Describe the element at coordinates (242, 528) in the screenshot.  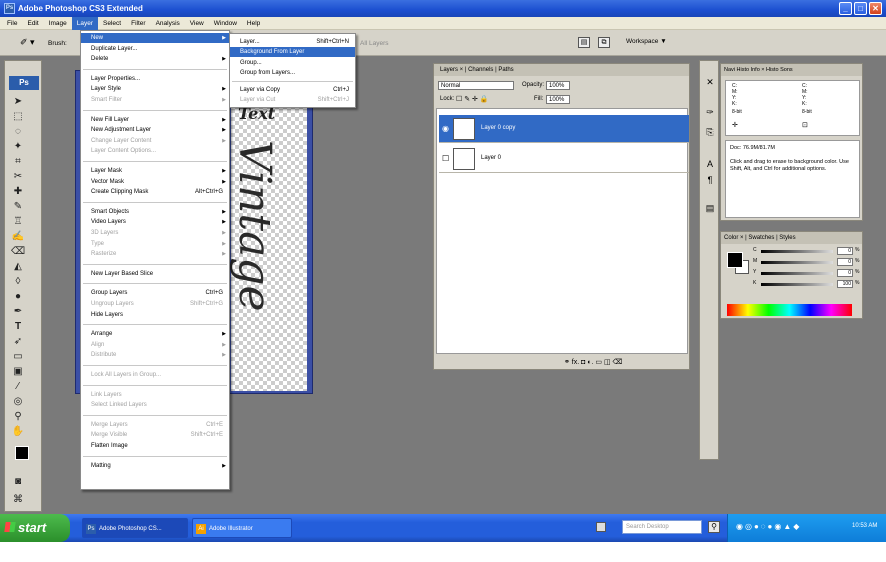
I see `taskbar-item-illustrator: Ai Adobe Illustrator` at that location.